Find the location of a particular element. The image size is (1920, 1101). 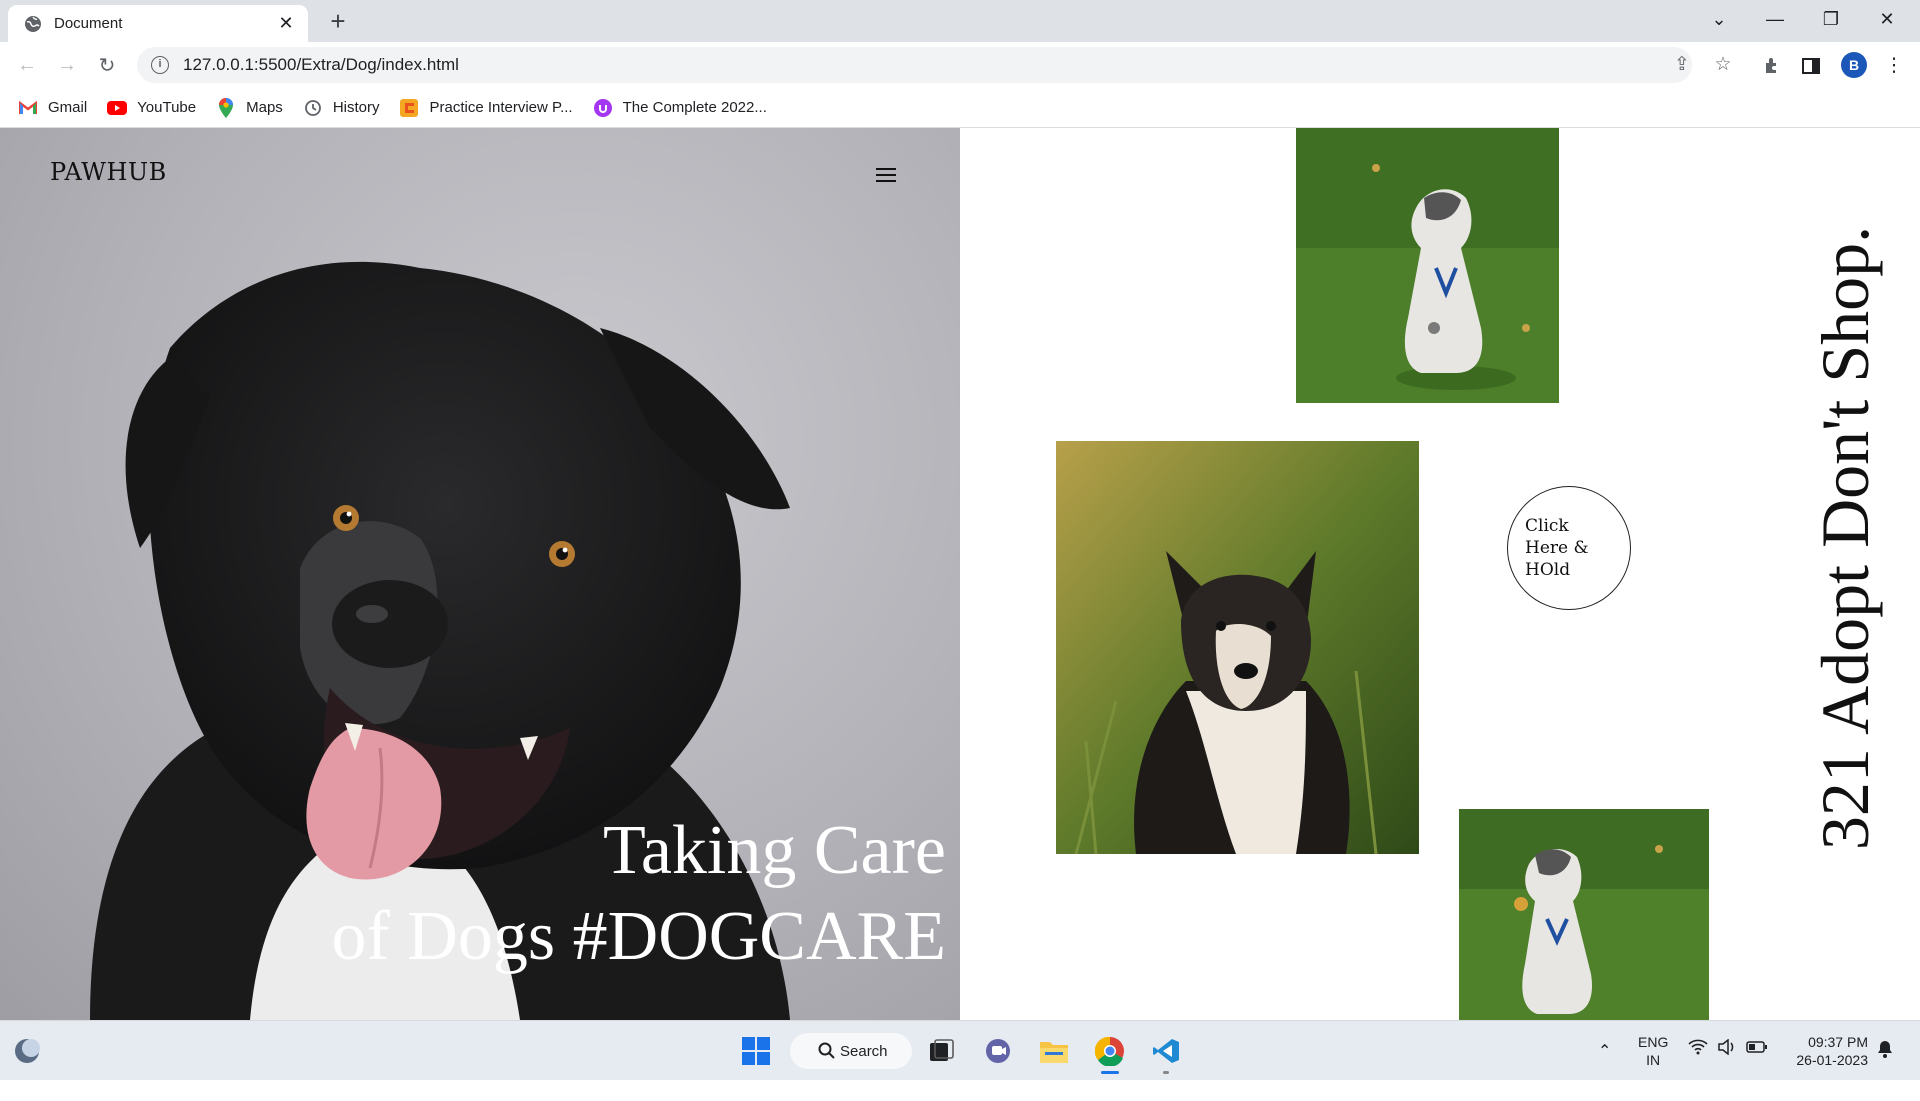

chrome-taskbar-icon is located at coordinates (1110, 1052).